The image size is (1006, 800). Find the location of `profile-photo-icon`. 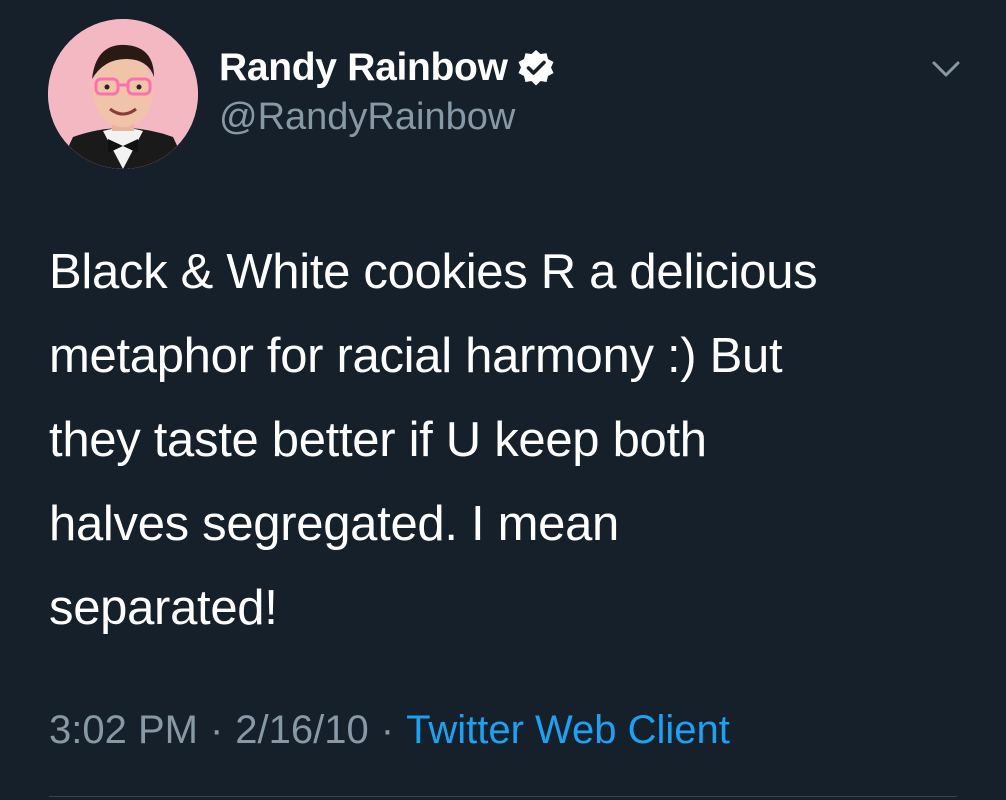

profile-photo-icon is located at coordinates (123, 94).